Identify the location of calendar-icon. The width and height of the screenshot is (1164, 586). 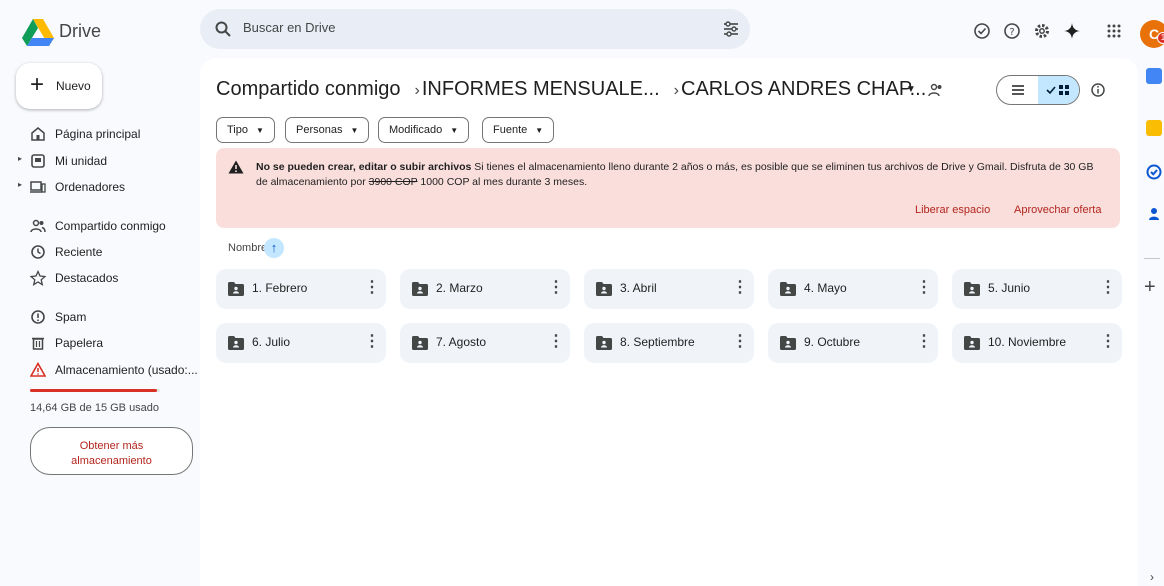
(1154, 76).